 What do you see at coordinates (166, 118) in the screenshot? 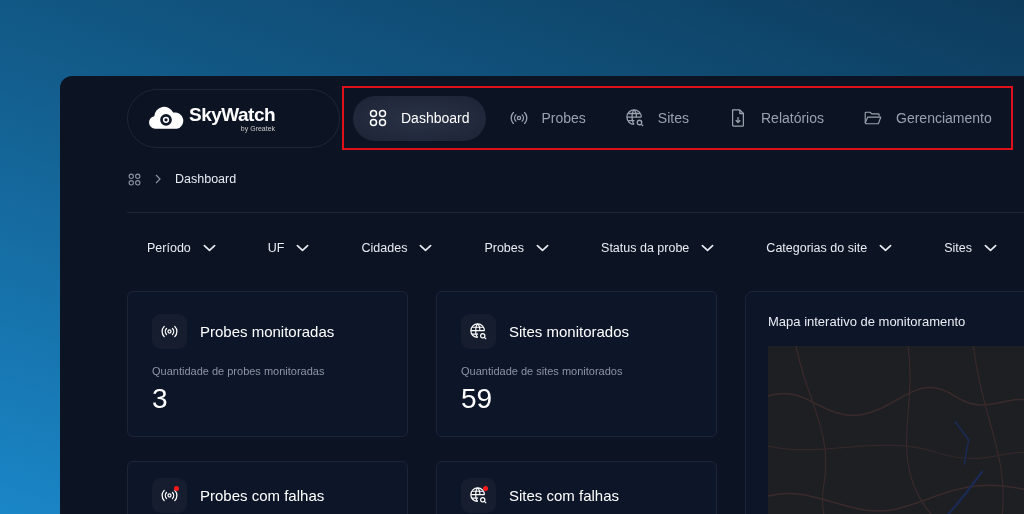
I see `cloud-eye-icon` at bounding box center [166, 118].